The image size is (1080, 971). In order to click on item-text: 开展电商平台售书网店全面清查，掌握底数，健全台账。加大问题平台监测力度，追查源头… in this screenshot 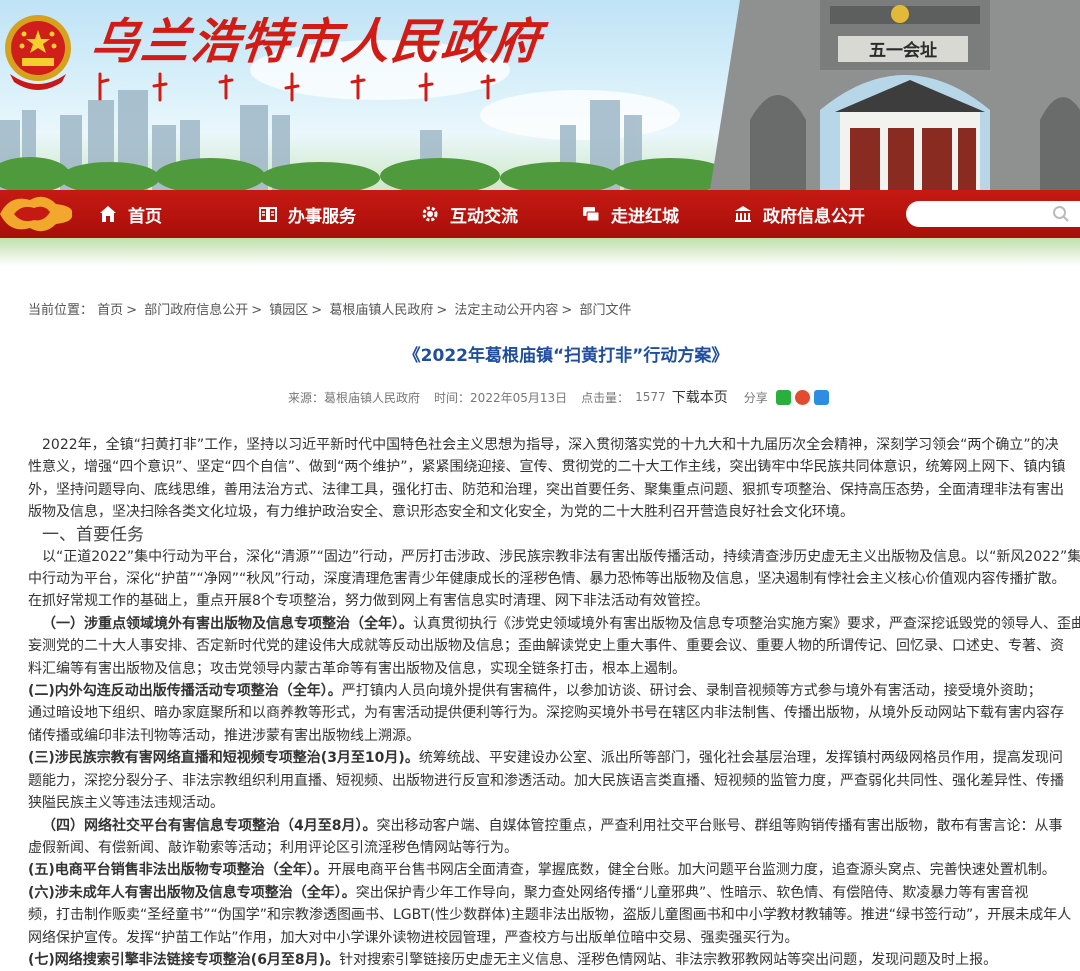, I will do `click(691, 870)`.